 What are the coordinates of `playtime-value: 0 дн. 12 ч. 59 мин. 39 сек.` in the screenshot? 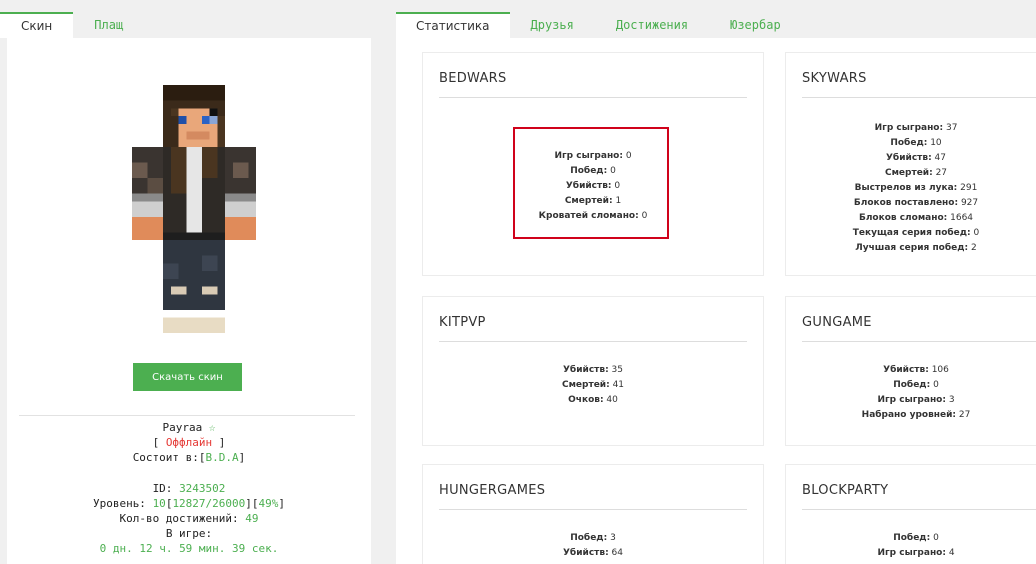 It's located at (189, 548).